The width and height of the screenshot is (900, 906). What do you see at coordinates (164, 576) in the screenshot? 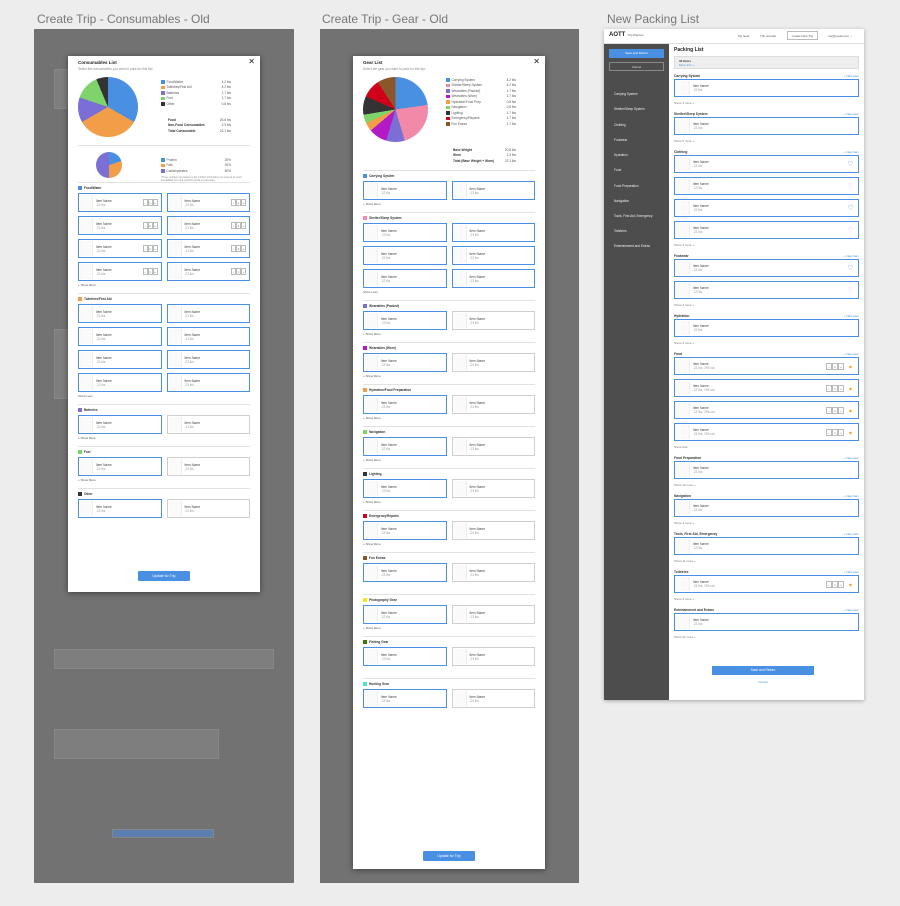
I see `update-trip-button: Update for Trip` at bounding box center [164, 576].